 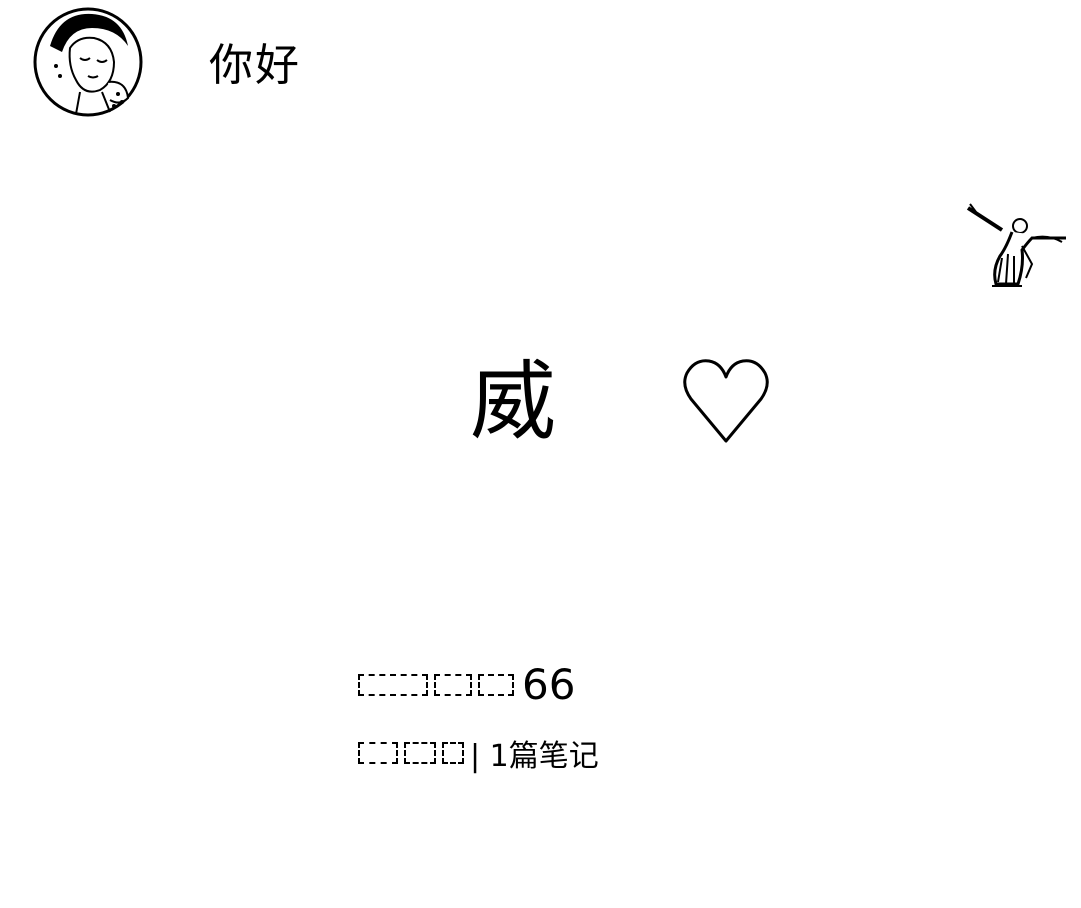 I want to click on username-suffix: 66, so click(x=549, y=684).